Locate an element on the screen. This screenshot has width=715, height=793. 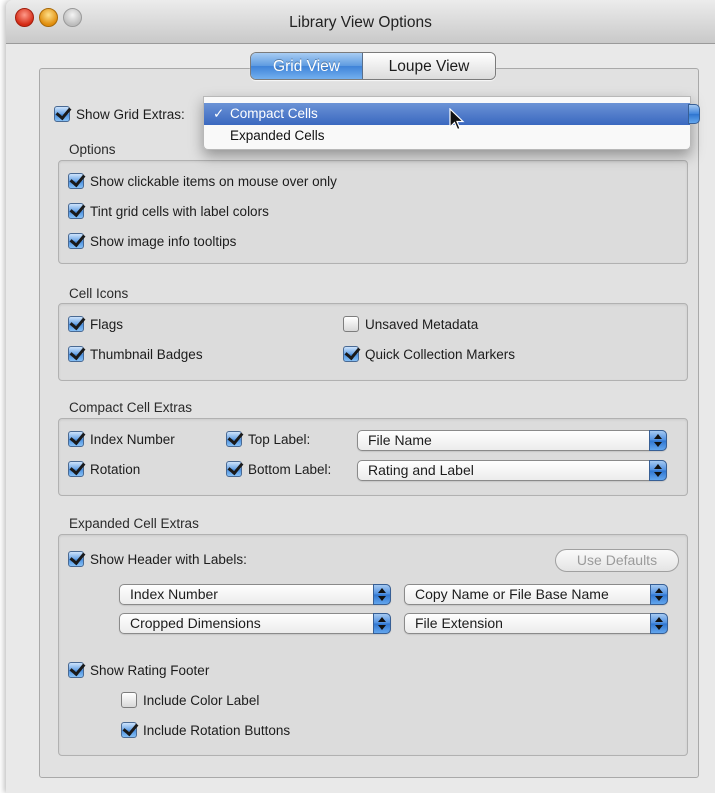
expanded-row: Include Rotation Buttons is located at coordinates (205, 730).